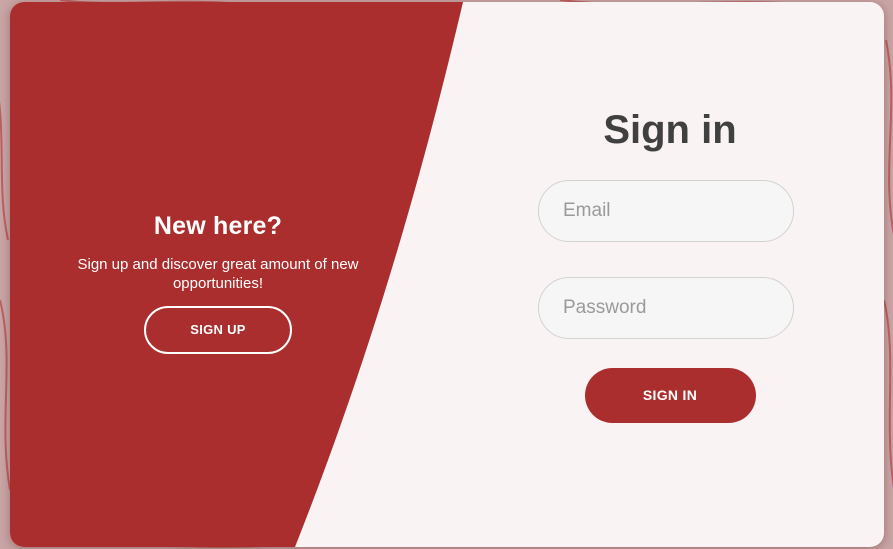 This screenshot has height=549, width=893. What do you see at coordinates (218, 330) in the screenshot?
I see `signup-button: SIGN UP` at bounding box center [218, 330].